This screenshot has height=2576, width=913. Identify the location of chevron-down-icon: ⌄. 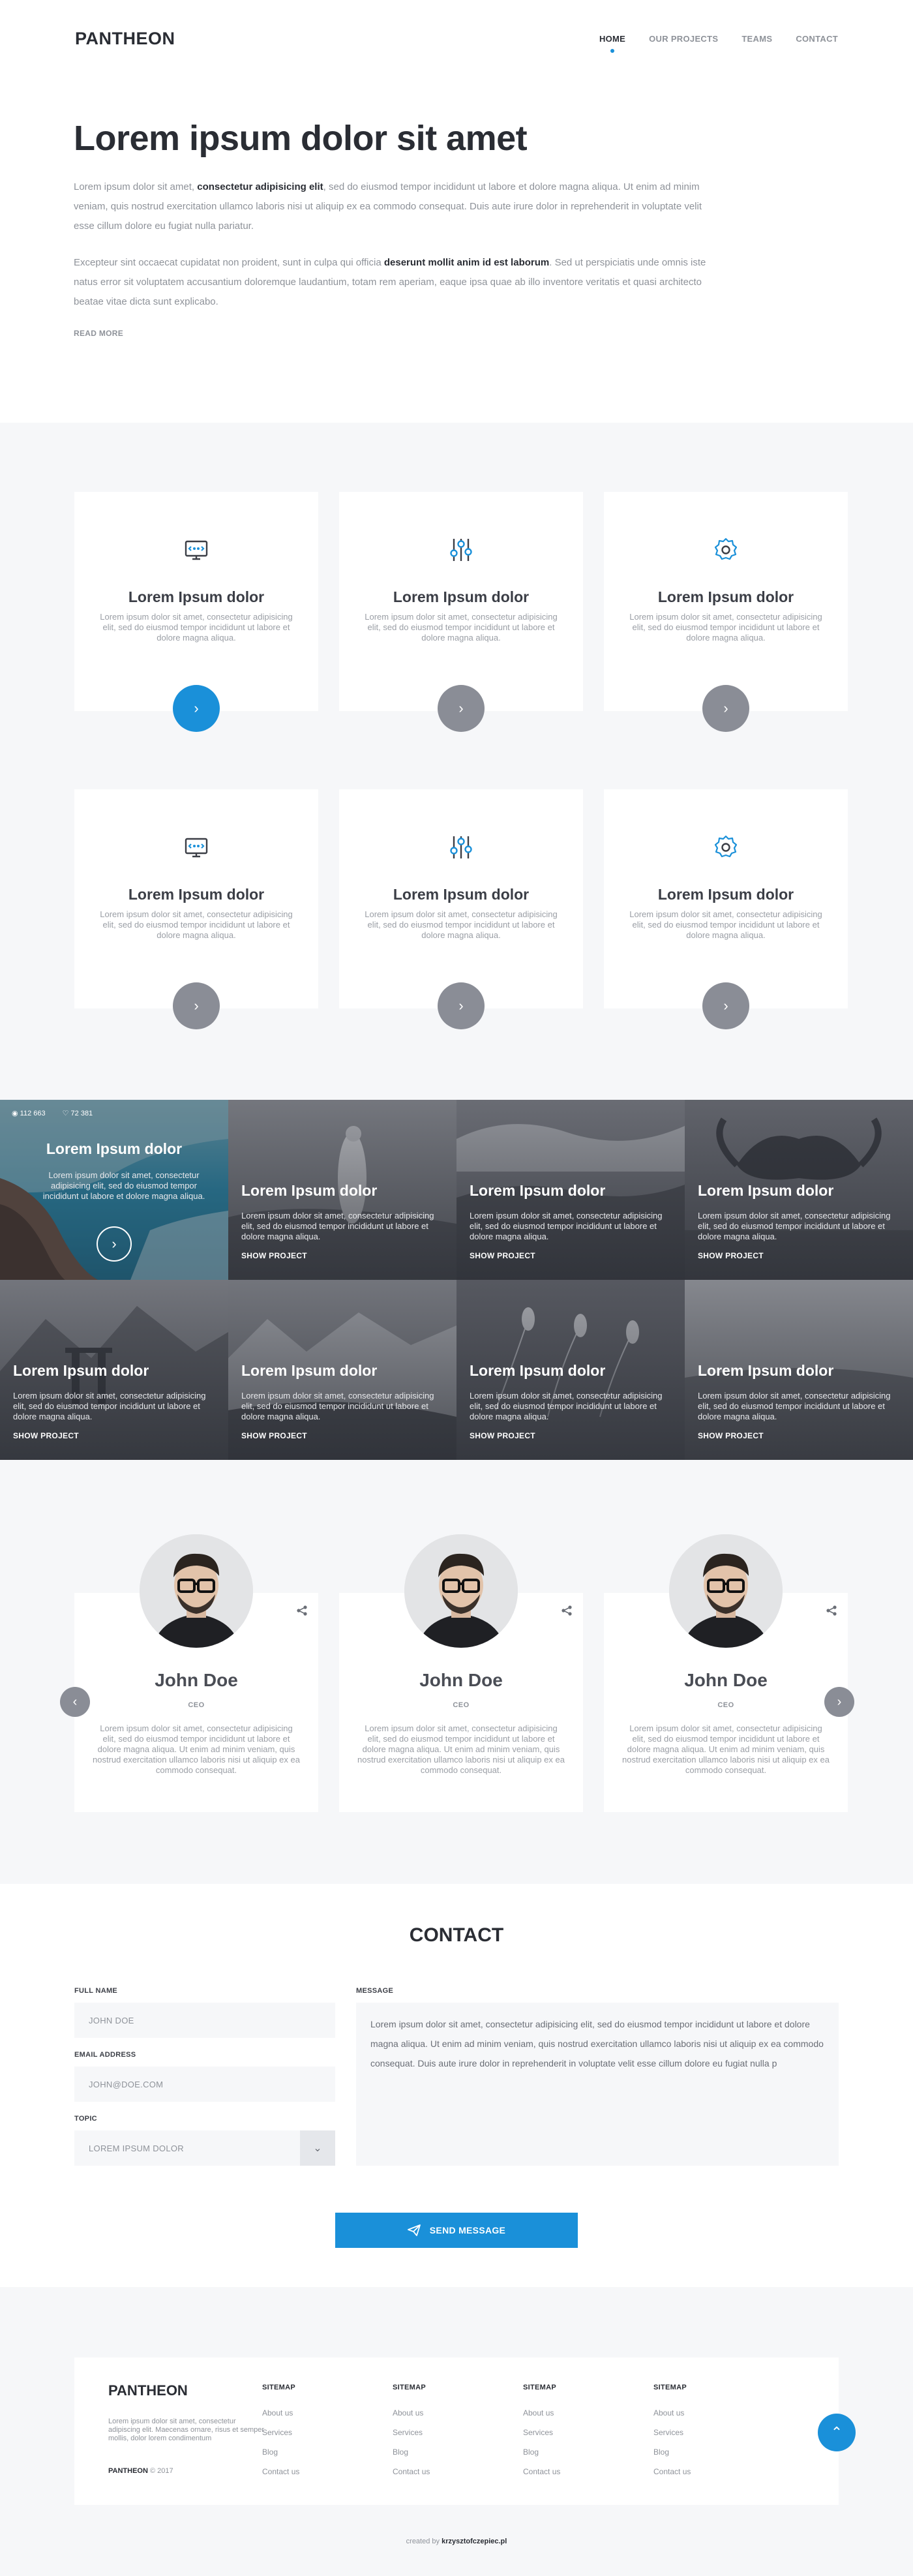
(317, 2148).